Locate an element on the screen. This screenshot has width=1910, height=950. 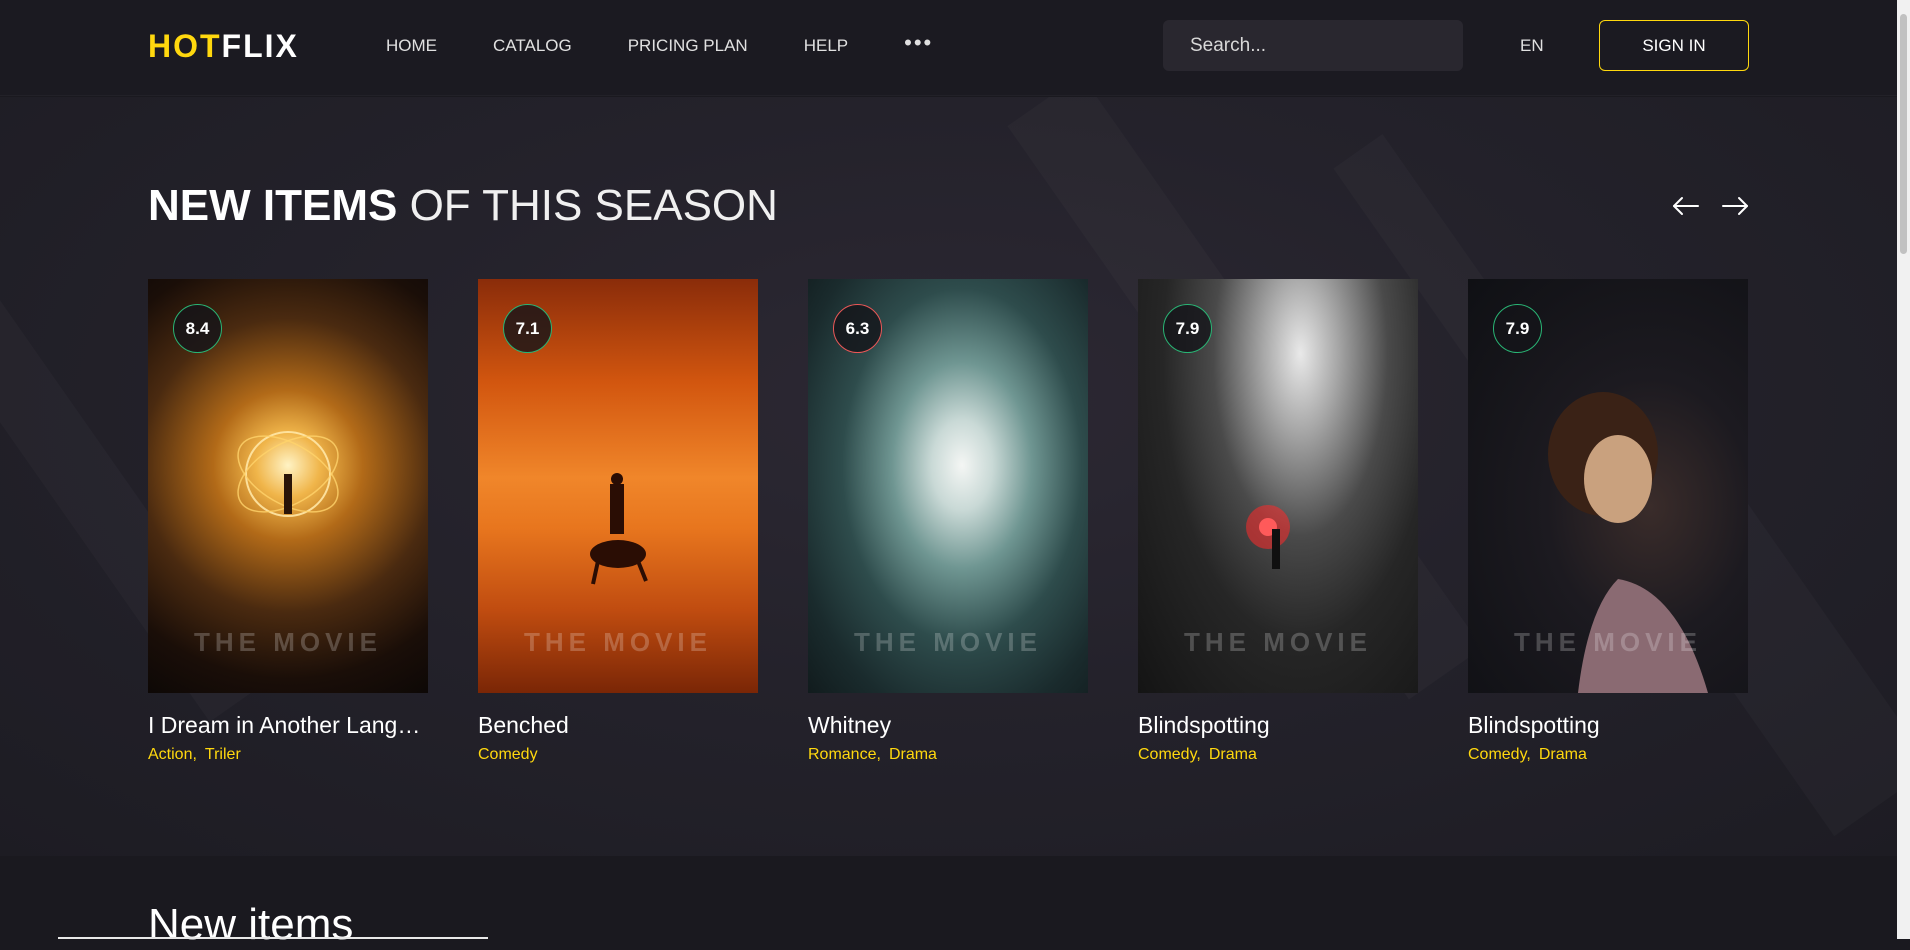
nav-item-help: HELP is located at coordinates (826, 46).